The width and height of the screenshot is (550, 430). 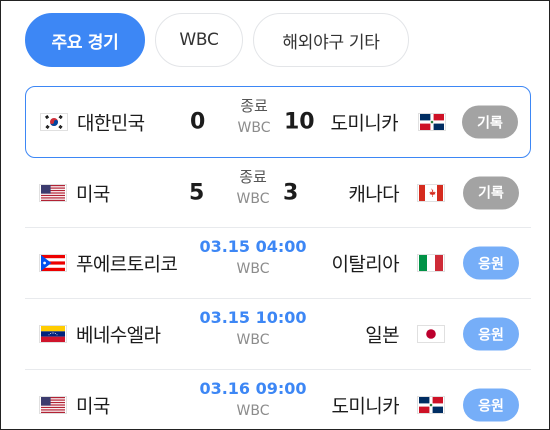 I want to click on tab-bar: 주요 경기 WBC 해외야구 기타, so click(x=217, y=40).